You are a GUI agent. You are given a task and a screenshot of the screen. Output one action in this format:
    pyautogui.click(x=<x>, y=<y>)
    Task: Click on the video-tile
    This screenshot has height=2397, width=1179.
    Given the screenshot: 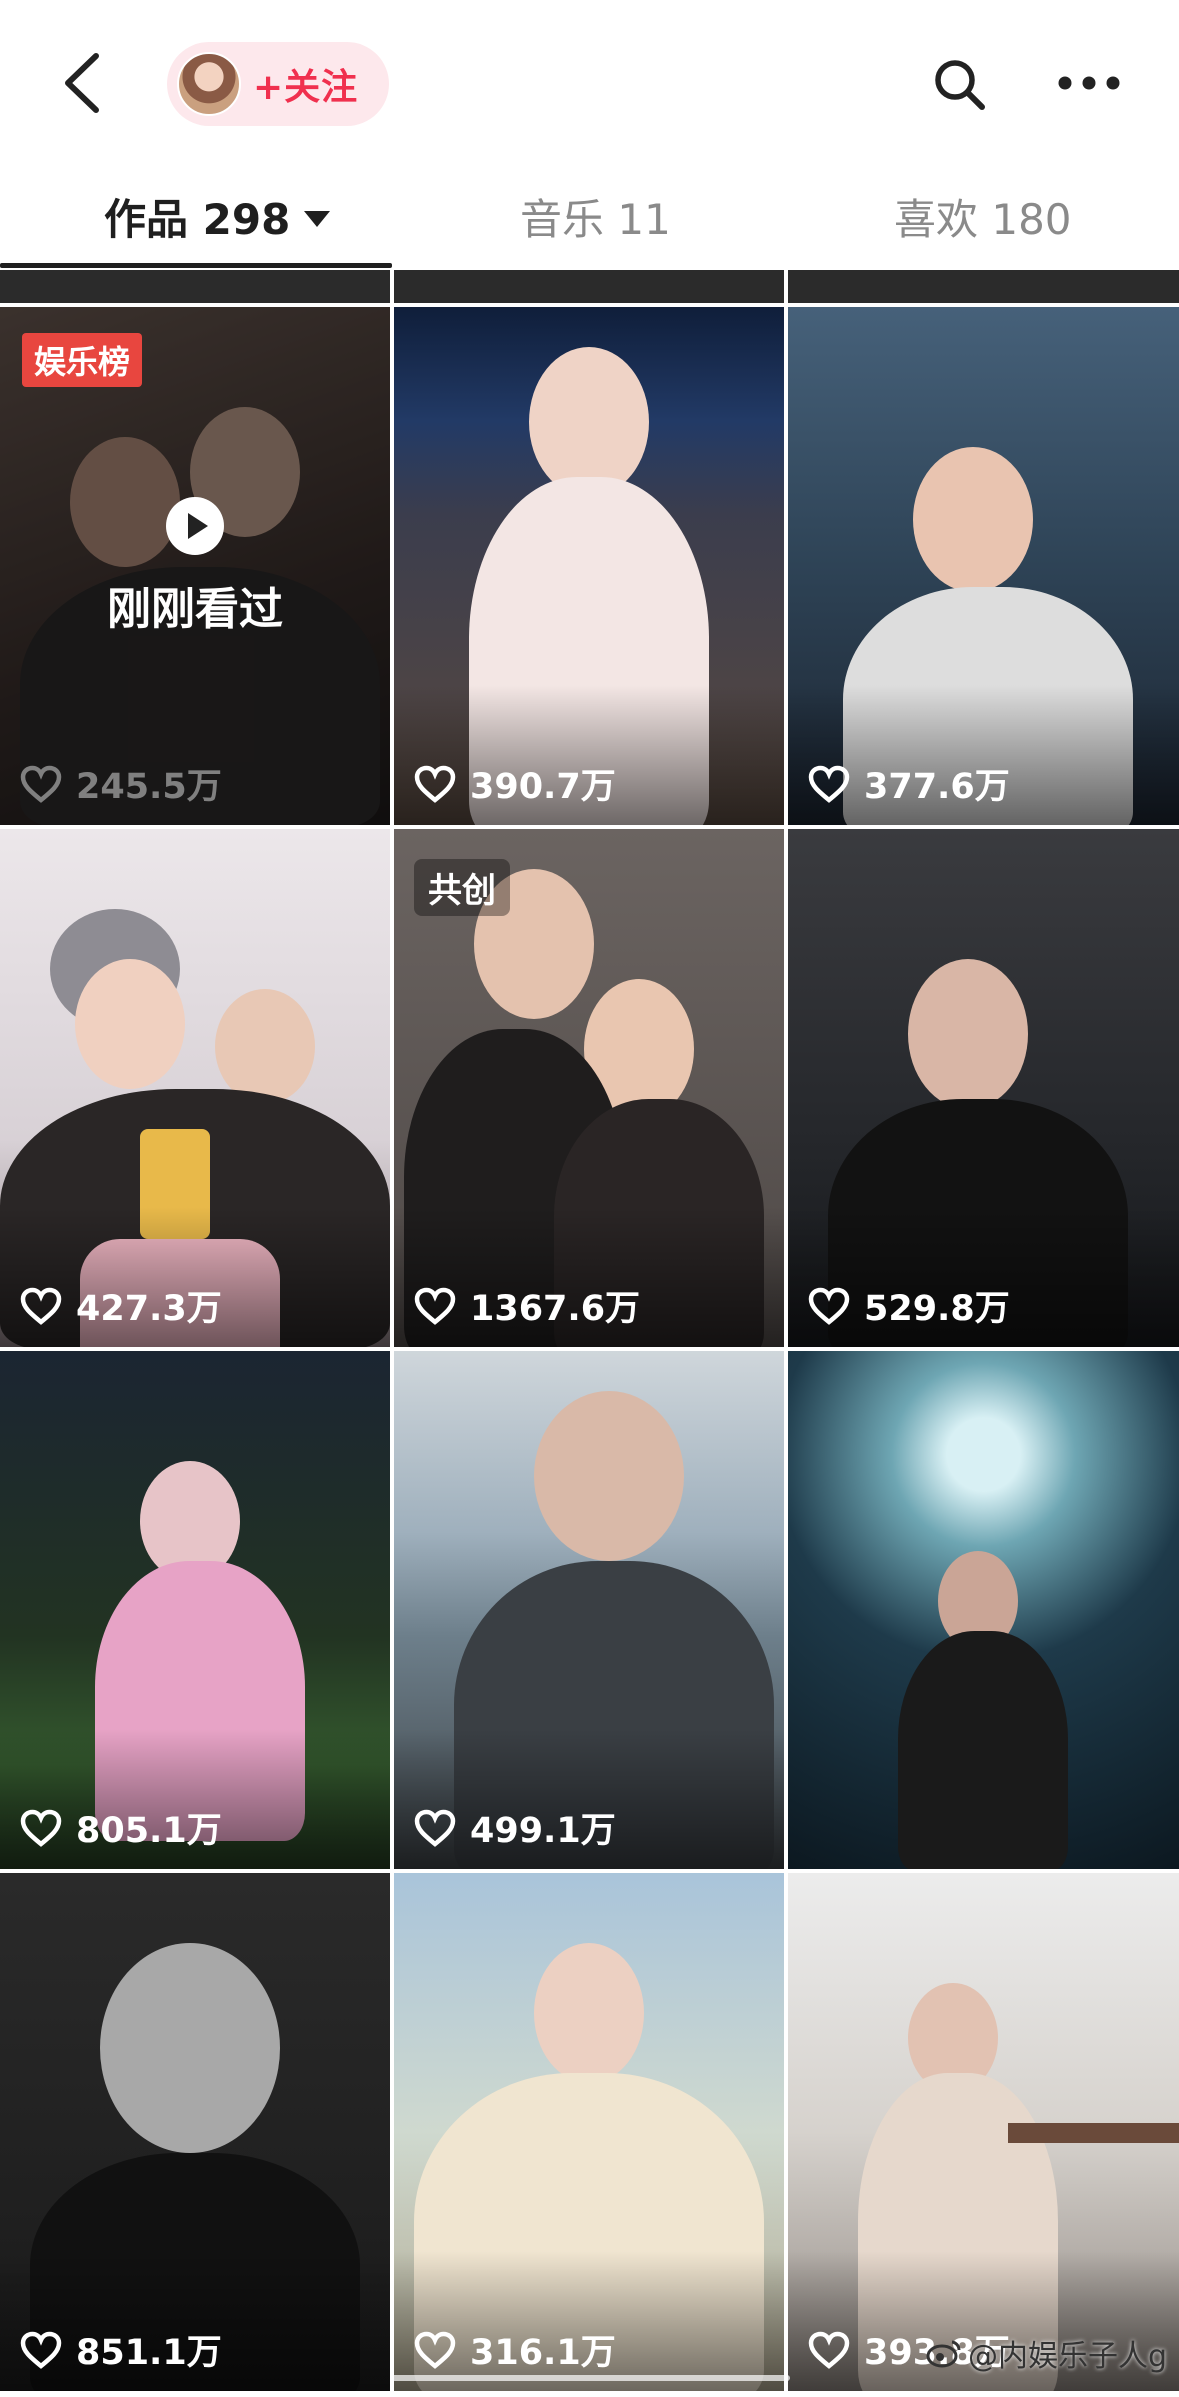 What is the action you would take?
    pyautogui.click(x=983, y=1610)
    